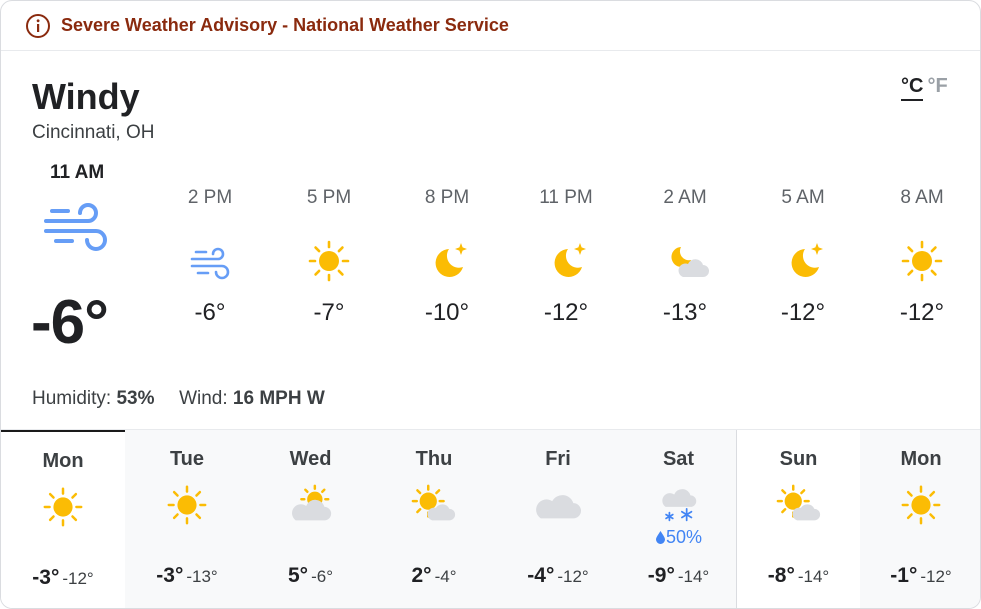 The height and width of the screenshot is (609, 981). Describe the element at coordinates (912, 88) in the screenshot. I see `celsius-button: °C` at that location.